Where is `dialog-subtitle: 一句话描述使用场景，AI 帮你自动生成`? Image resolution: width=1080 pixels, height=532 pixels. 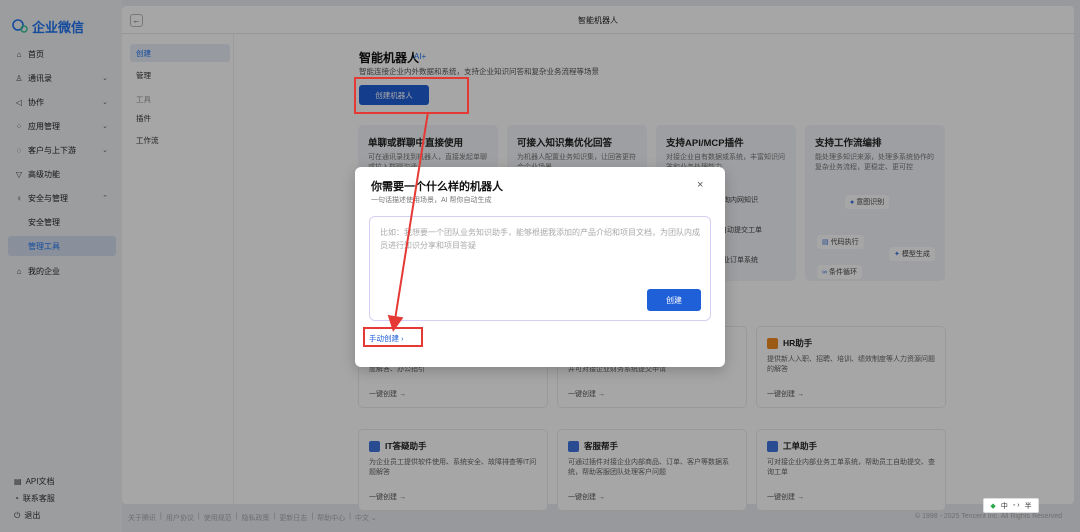 dialog-subtitle: 一句话描述使用场景，AI 帮你自动生成 is located at coordinates (431, 200).